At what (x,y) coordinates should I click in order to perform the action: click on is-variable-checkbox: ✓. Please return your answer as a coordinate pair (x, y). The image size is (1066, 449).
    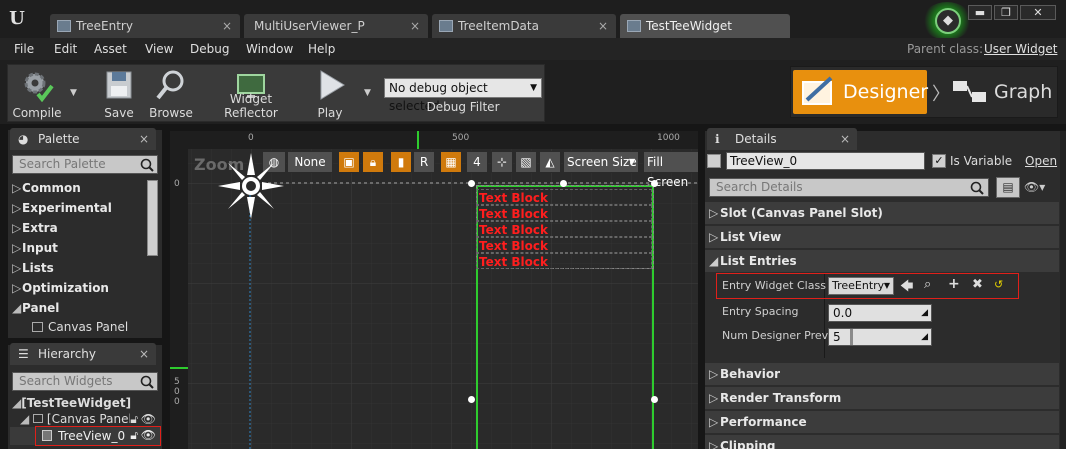
    Looking at the image, I should click on (939, 161).